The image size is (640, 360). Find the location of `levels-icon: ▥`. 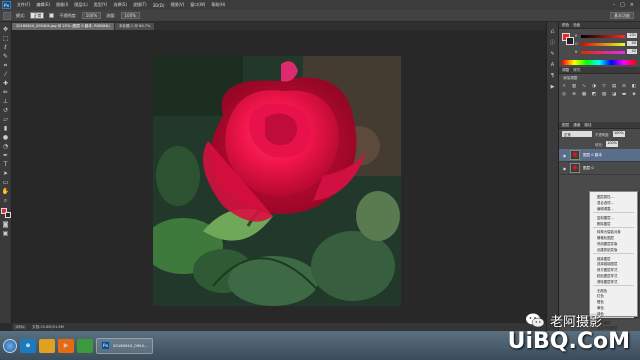

levels-icon: ▥ is located at coordinates (574, 86).